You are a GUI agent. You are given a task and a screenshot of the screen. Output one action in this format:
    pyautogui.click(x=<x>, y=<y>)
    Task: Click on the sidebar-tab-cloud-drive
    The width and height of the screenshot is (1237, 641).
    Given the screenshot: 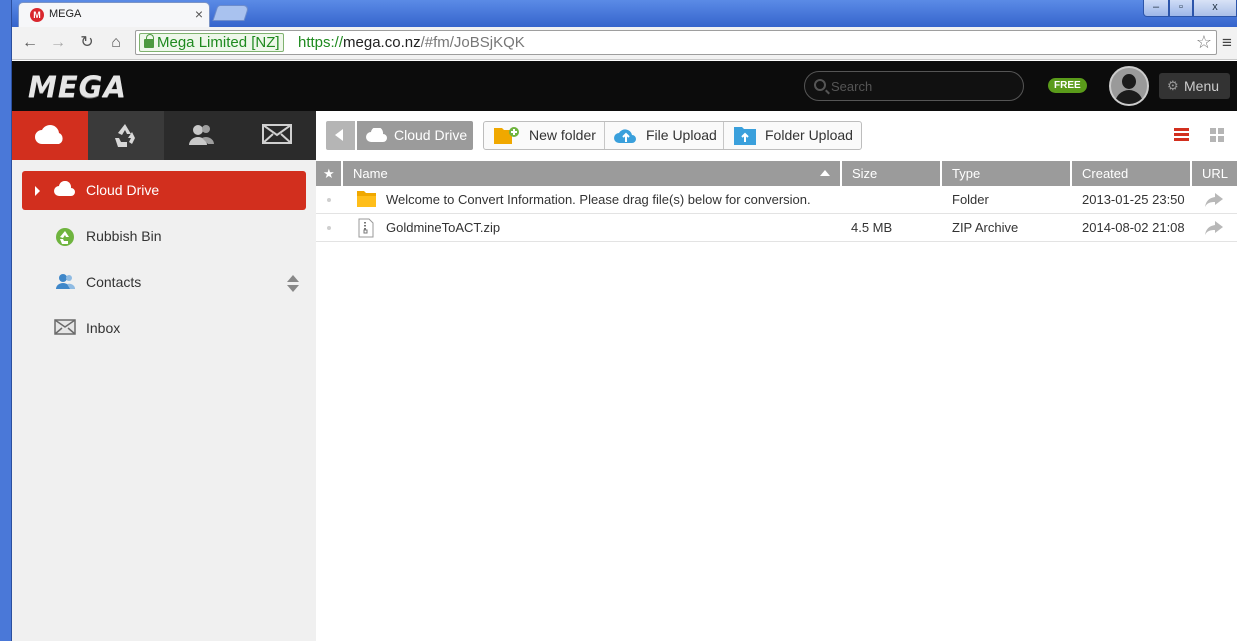 What is the action you would take?
    pyautogui.click(x=50, y=135)
    